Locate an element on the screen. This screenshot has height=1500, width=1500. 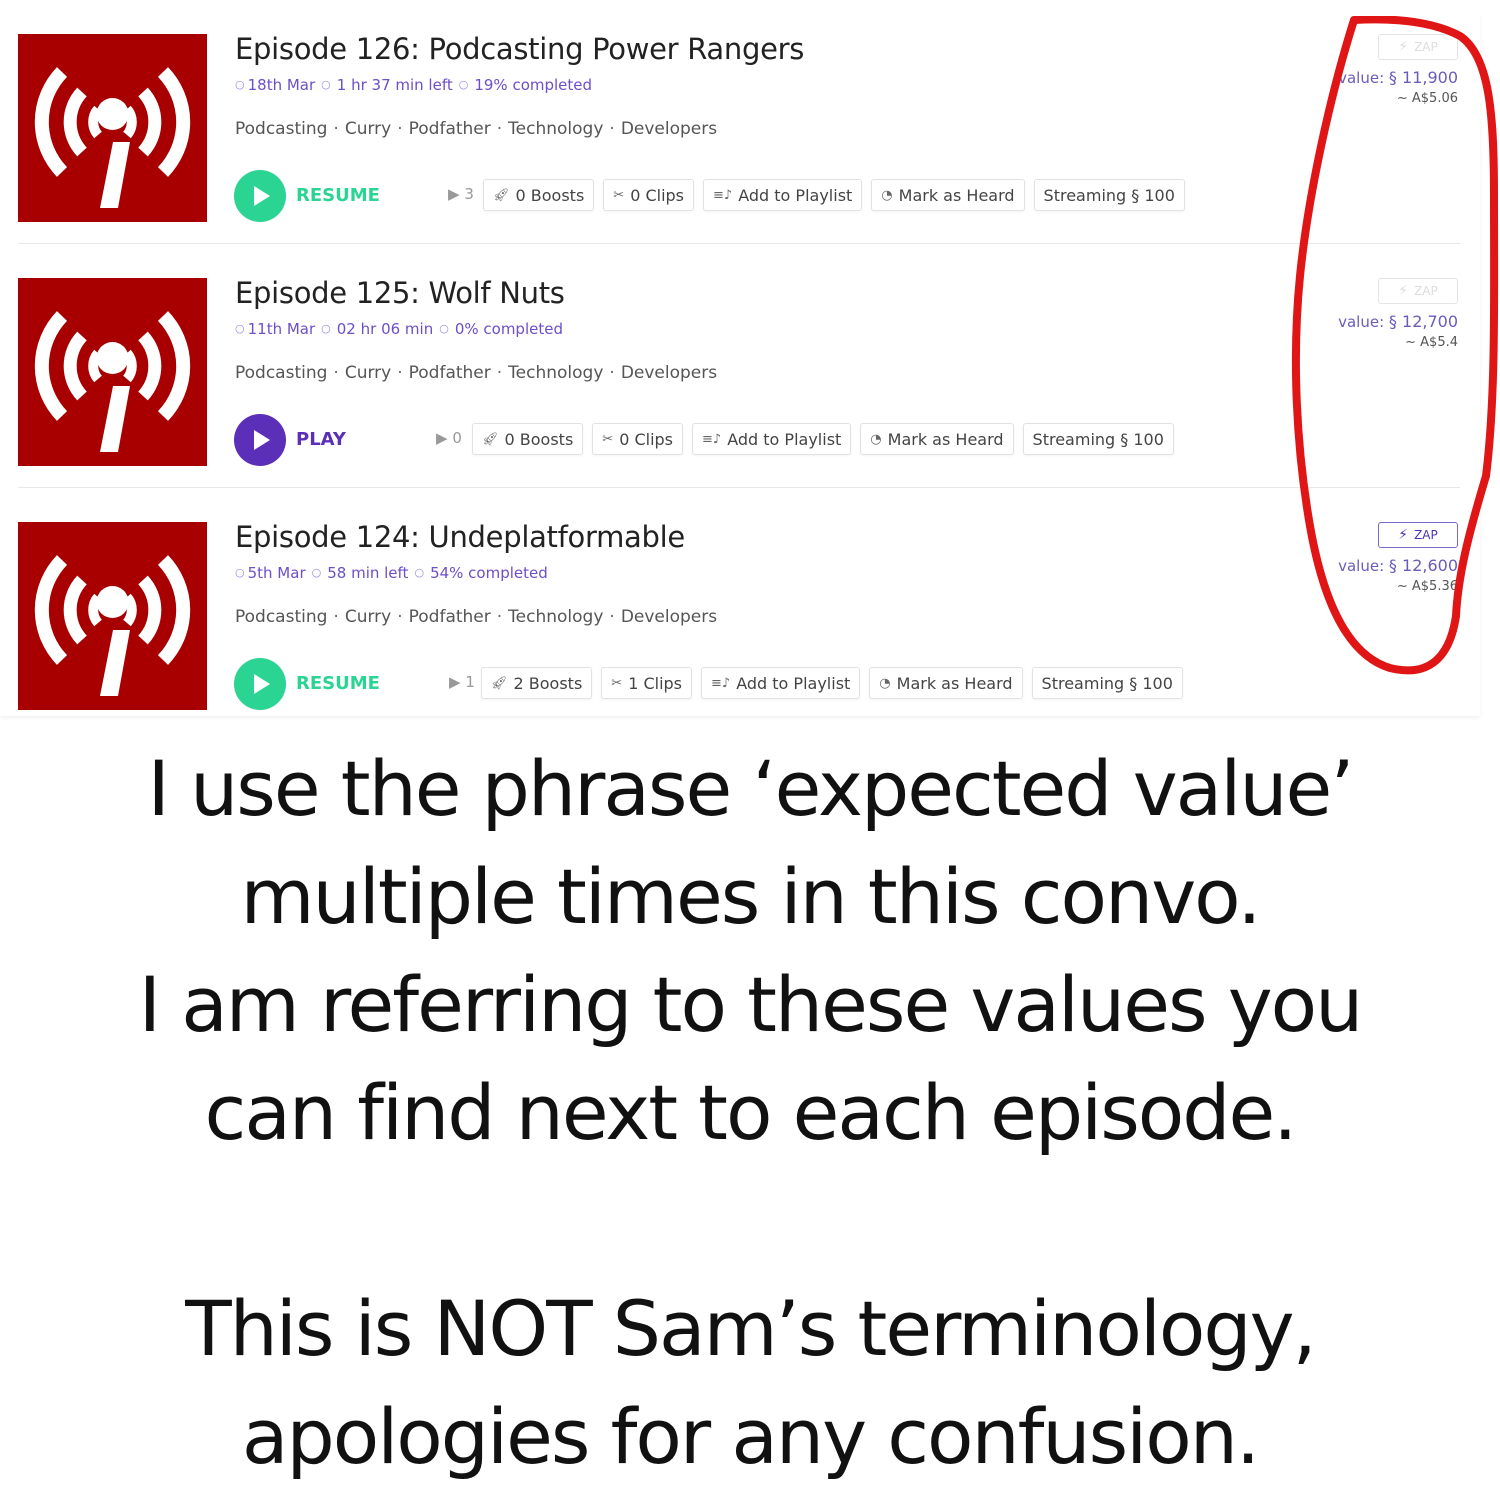
play-count-icon: ▶ is located at coordinates (442, 438).